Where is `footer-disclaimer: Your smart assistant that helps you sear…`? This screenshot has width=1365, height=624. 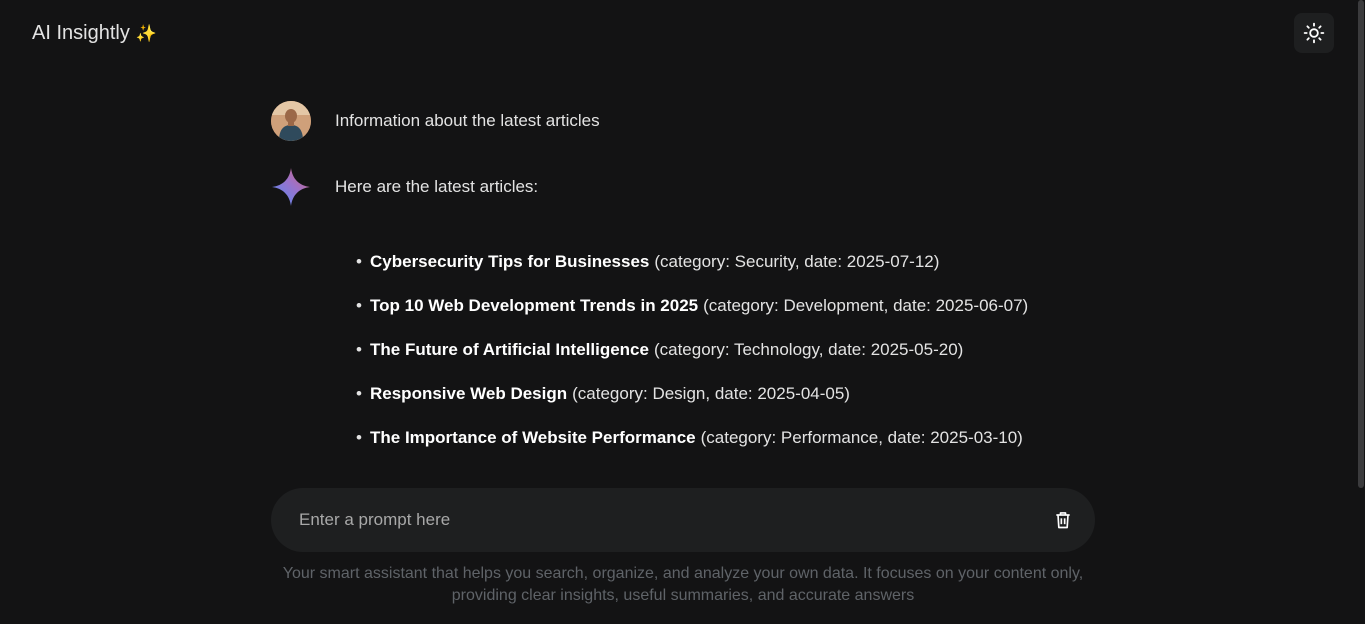
footer-disclaimer: Your smart assistant that helps you sear… is located at coordinates (683, 584).